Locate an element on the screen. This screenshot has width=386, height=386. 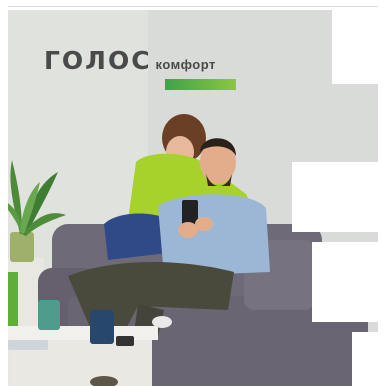
tablet-icon is located at coordinates (28, 345).